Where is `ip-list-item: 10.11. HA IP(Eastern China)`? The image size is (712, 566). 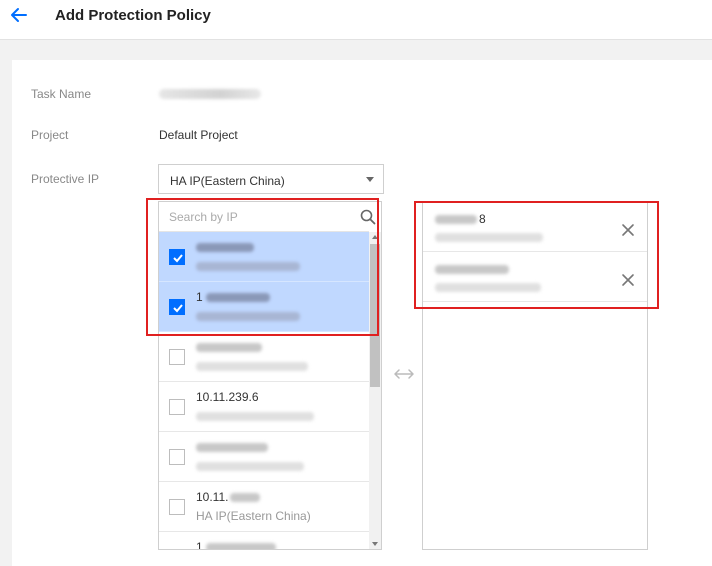
ip-list-item: 10.11. HA IP(Eastern China) is located at coordinates (264, 507).